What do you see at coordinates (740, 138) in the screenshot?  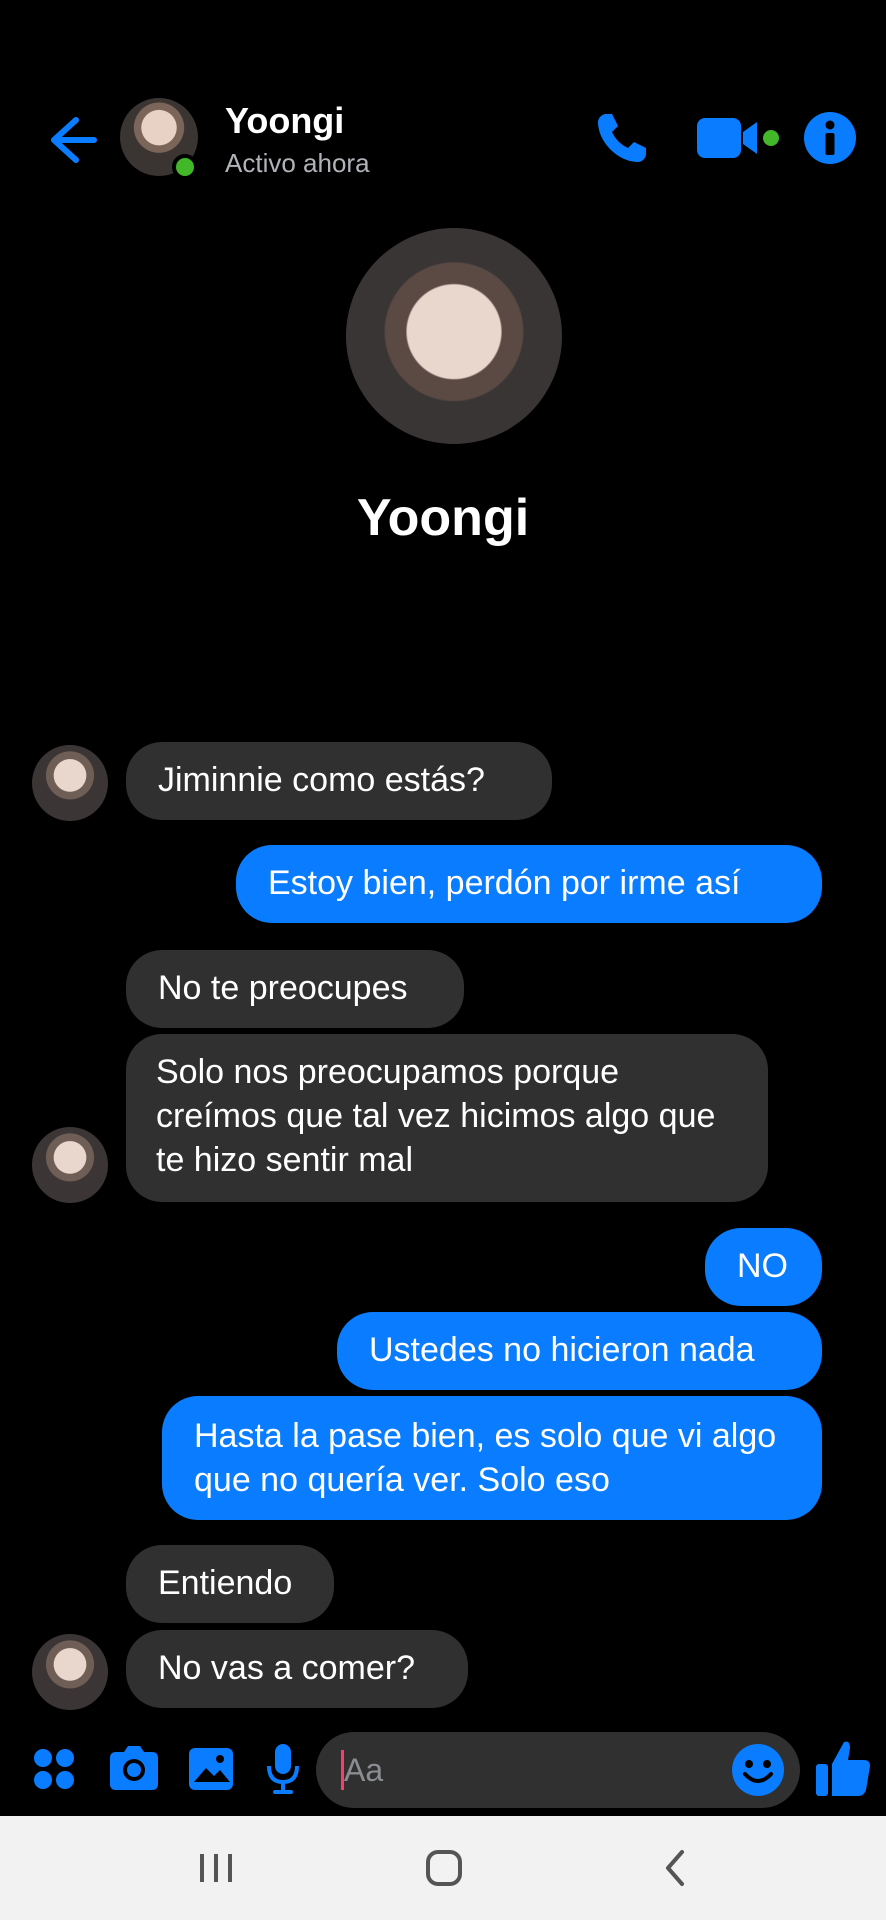 I see `video-call-icon` at bounding box center [740, 138].